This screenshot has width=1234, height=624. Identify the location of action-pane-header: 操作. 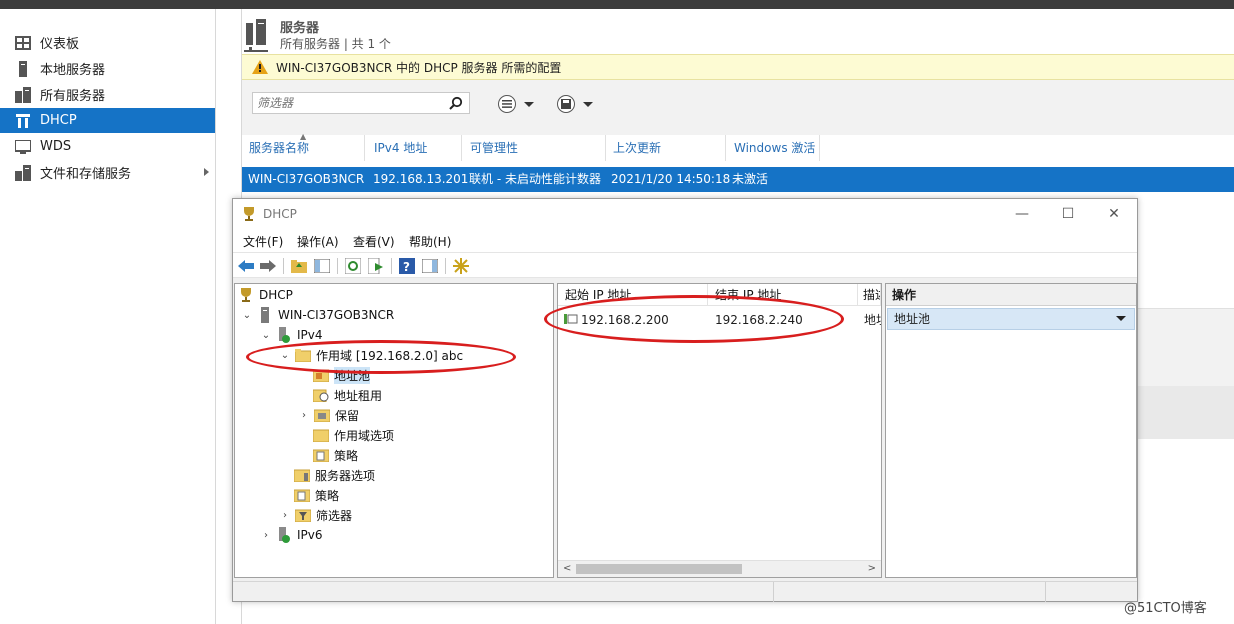
(1011, 295).